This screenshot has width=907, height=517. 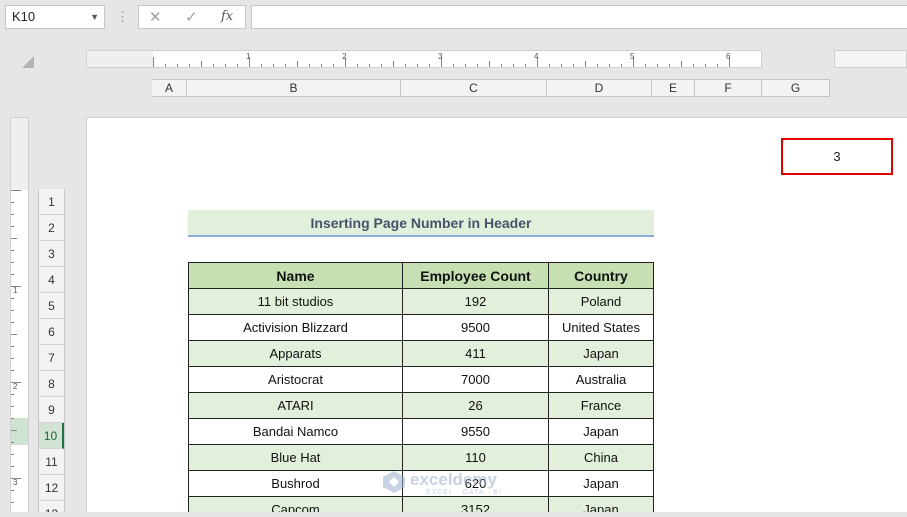 I want to click on ruler-number: 2, so click(x=15, y=386).